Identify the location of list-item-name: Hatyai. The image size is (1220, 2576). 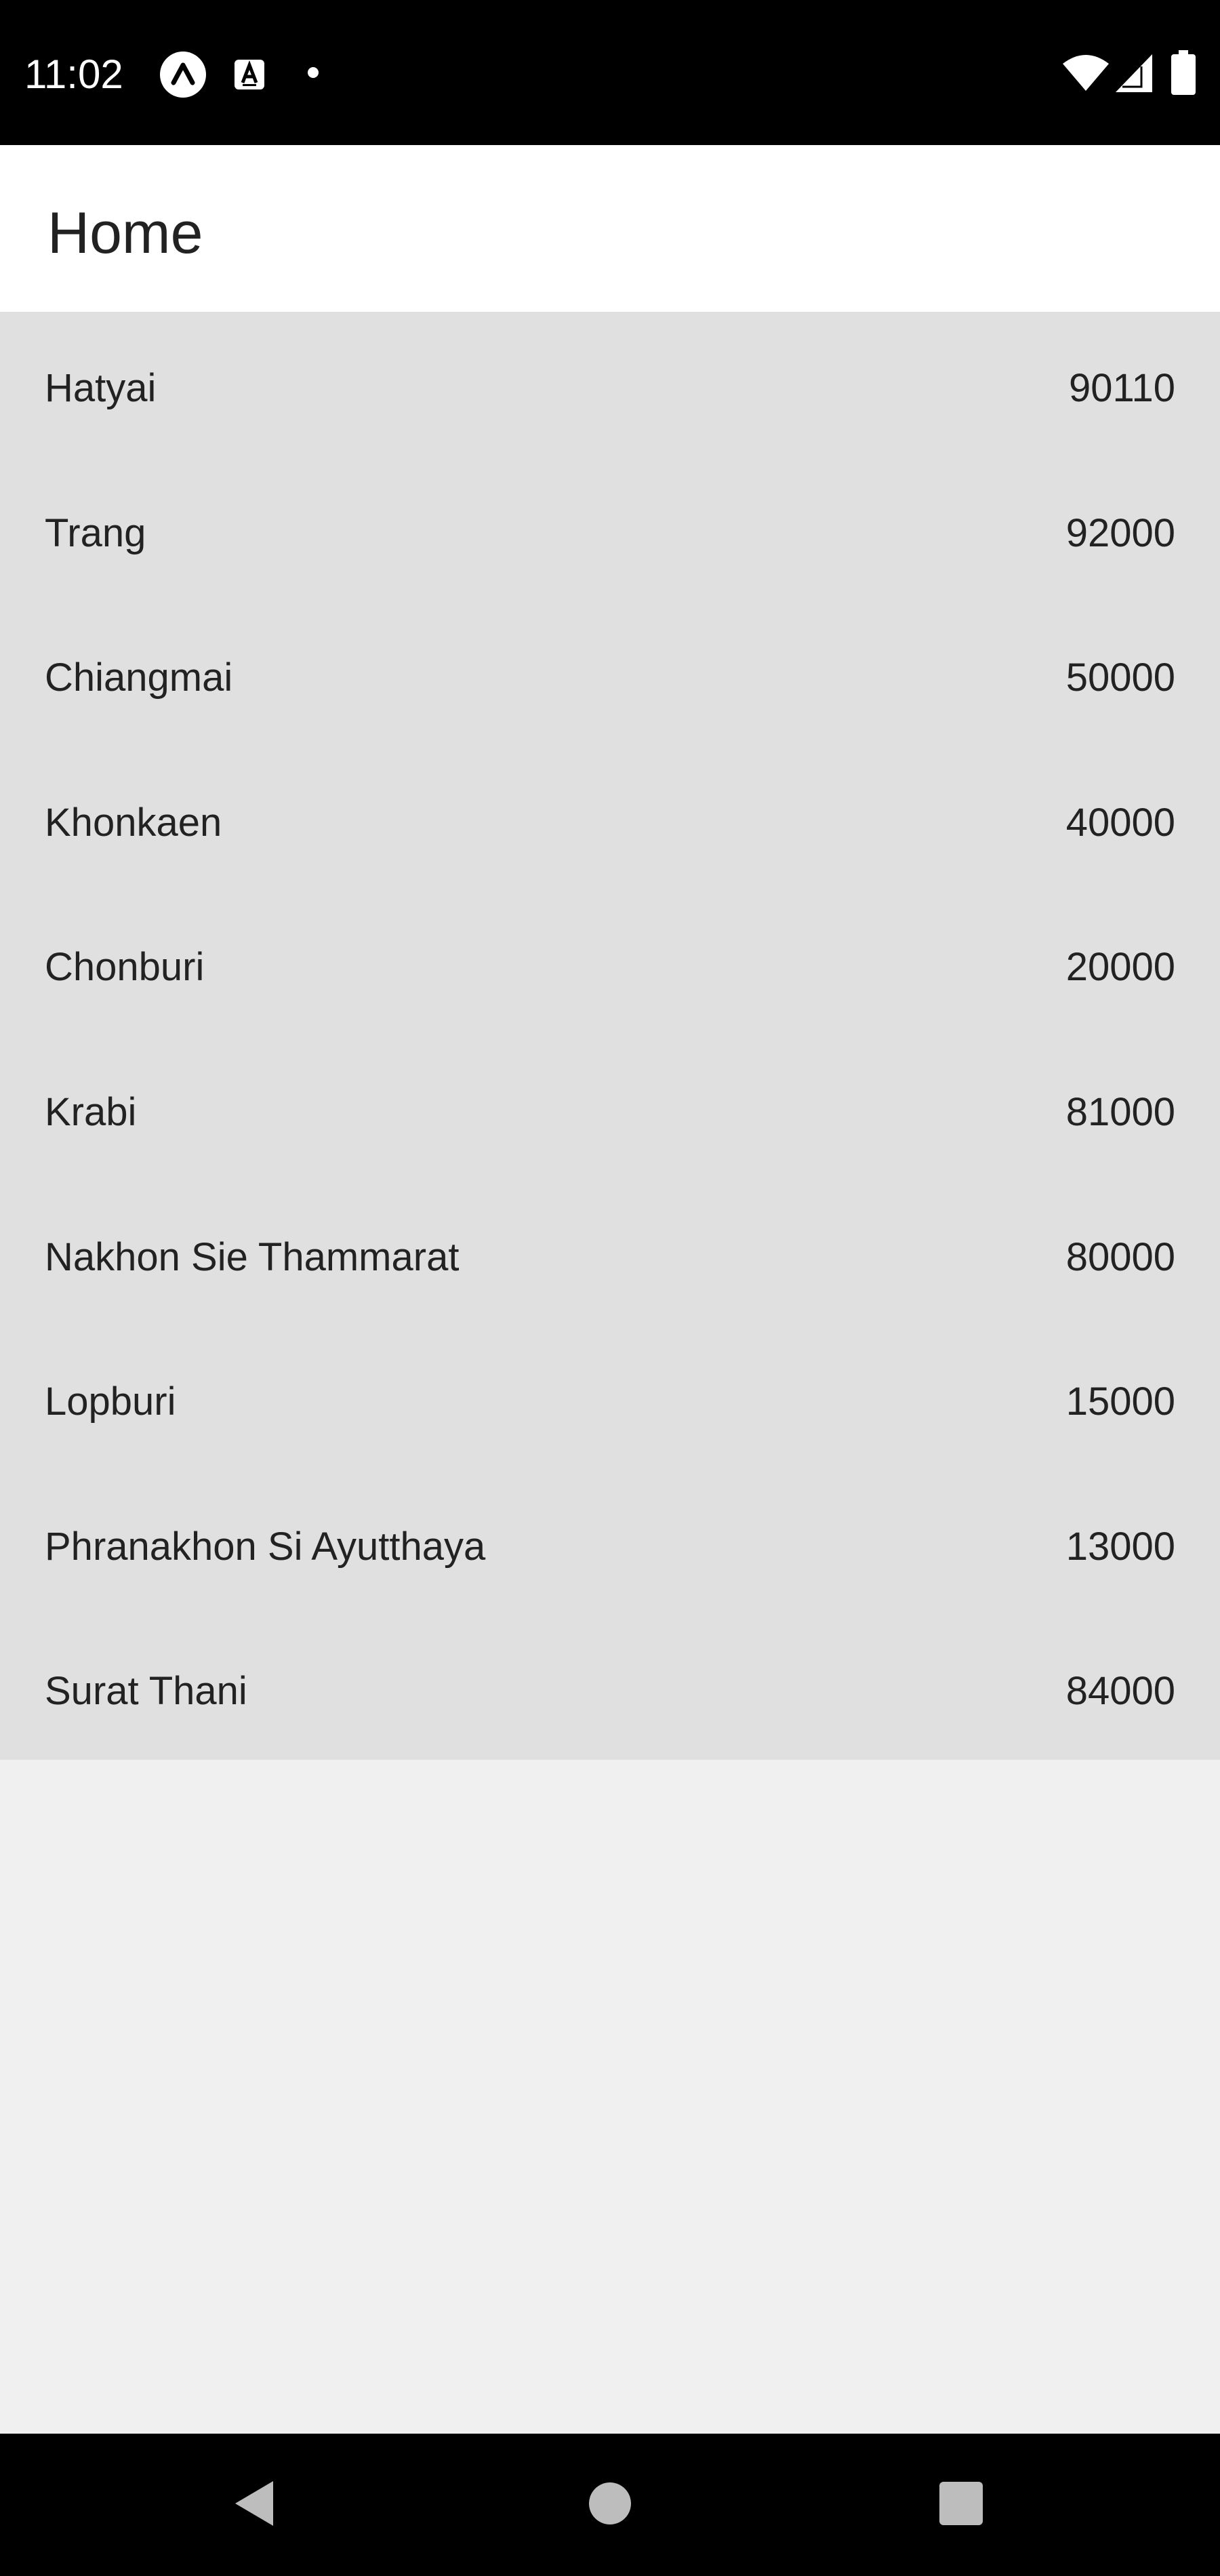
(101, 388).